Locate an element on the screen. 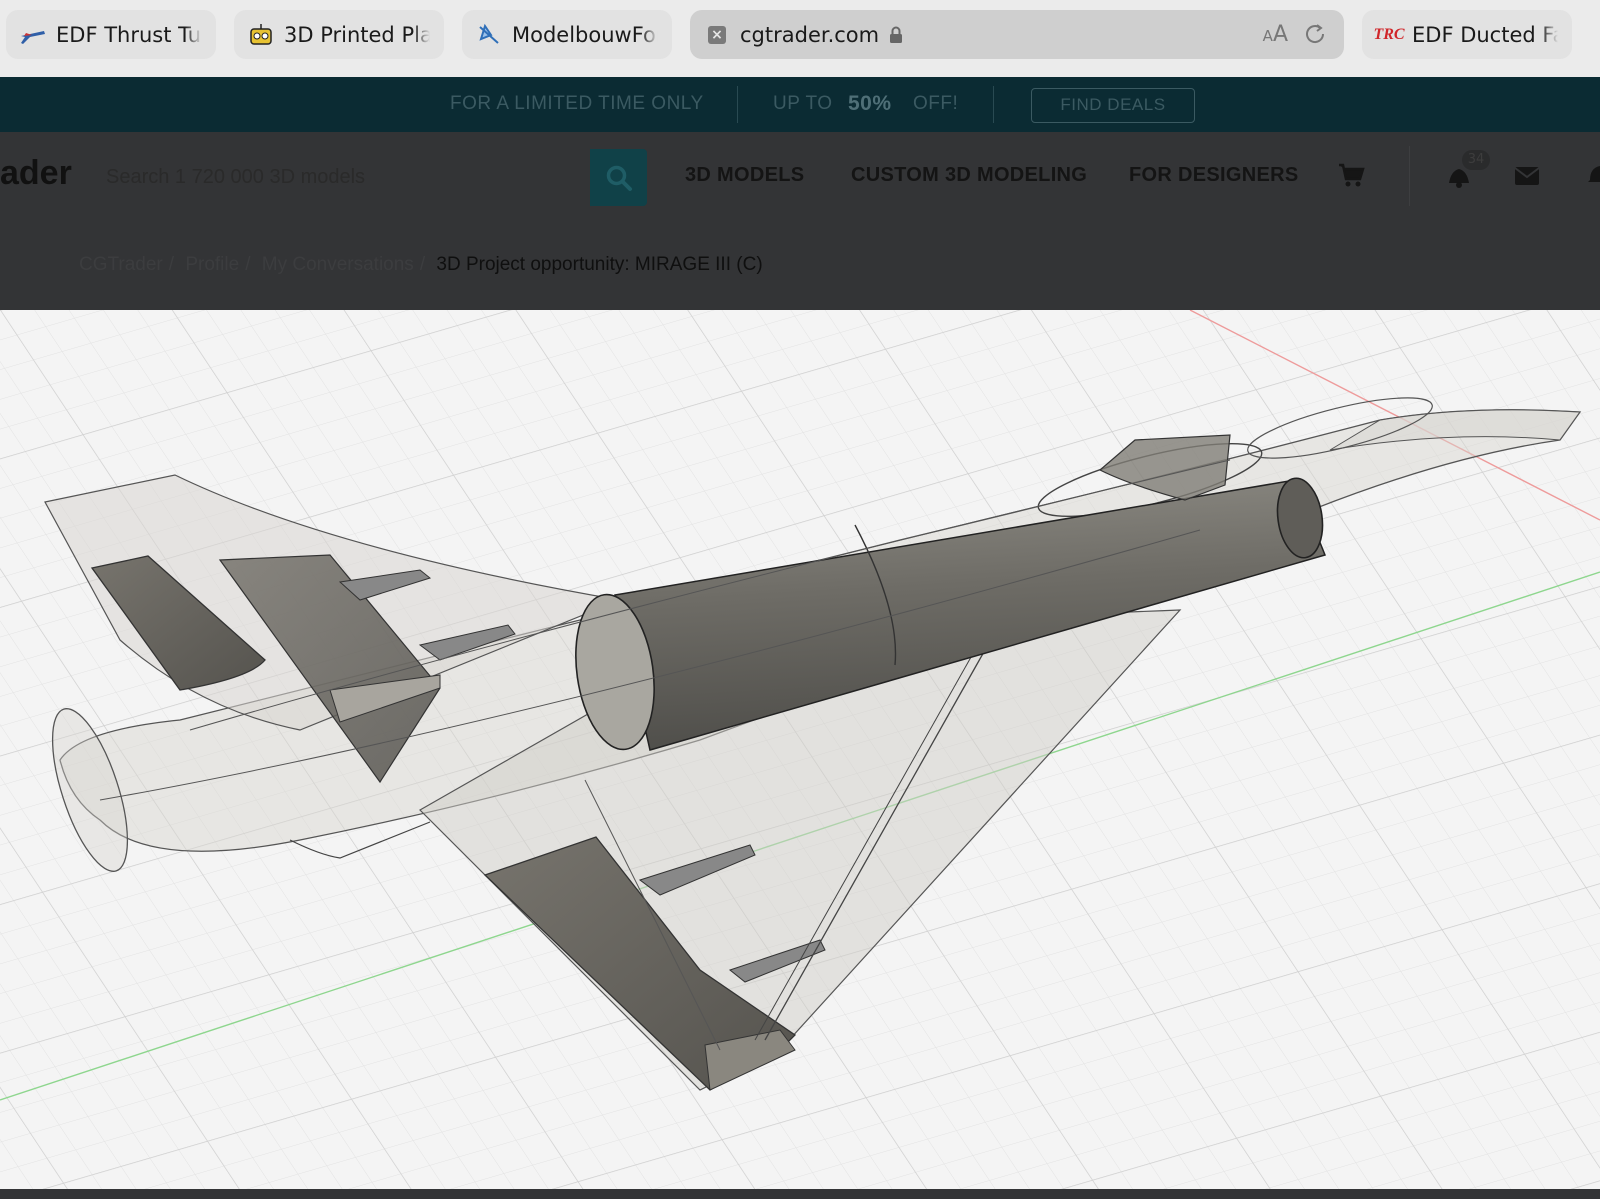  site-logo: ader is located at coordinates (36, 173).